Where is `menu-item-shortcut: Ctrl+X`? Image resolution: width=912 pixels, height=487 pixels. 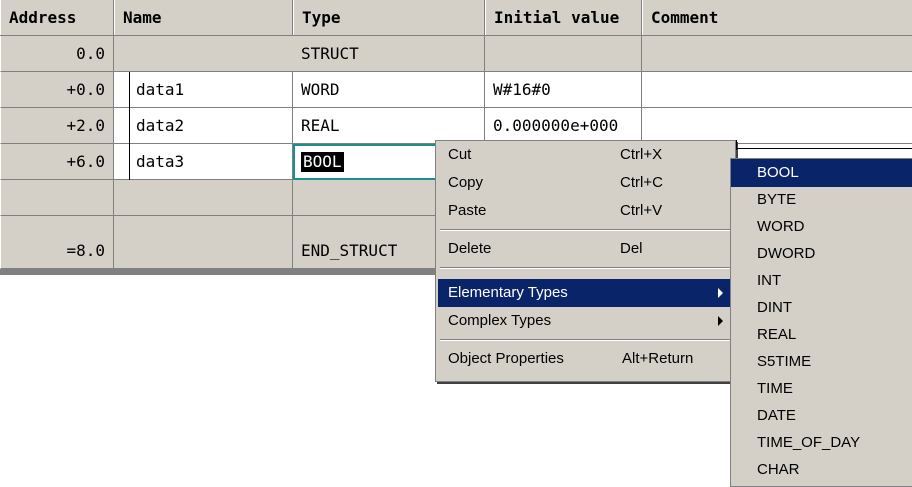
menu-item-shortcut: Ctrl+X is located at coordinates (641, 154).